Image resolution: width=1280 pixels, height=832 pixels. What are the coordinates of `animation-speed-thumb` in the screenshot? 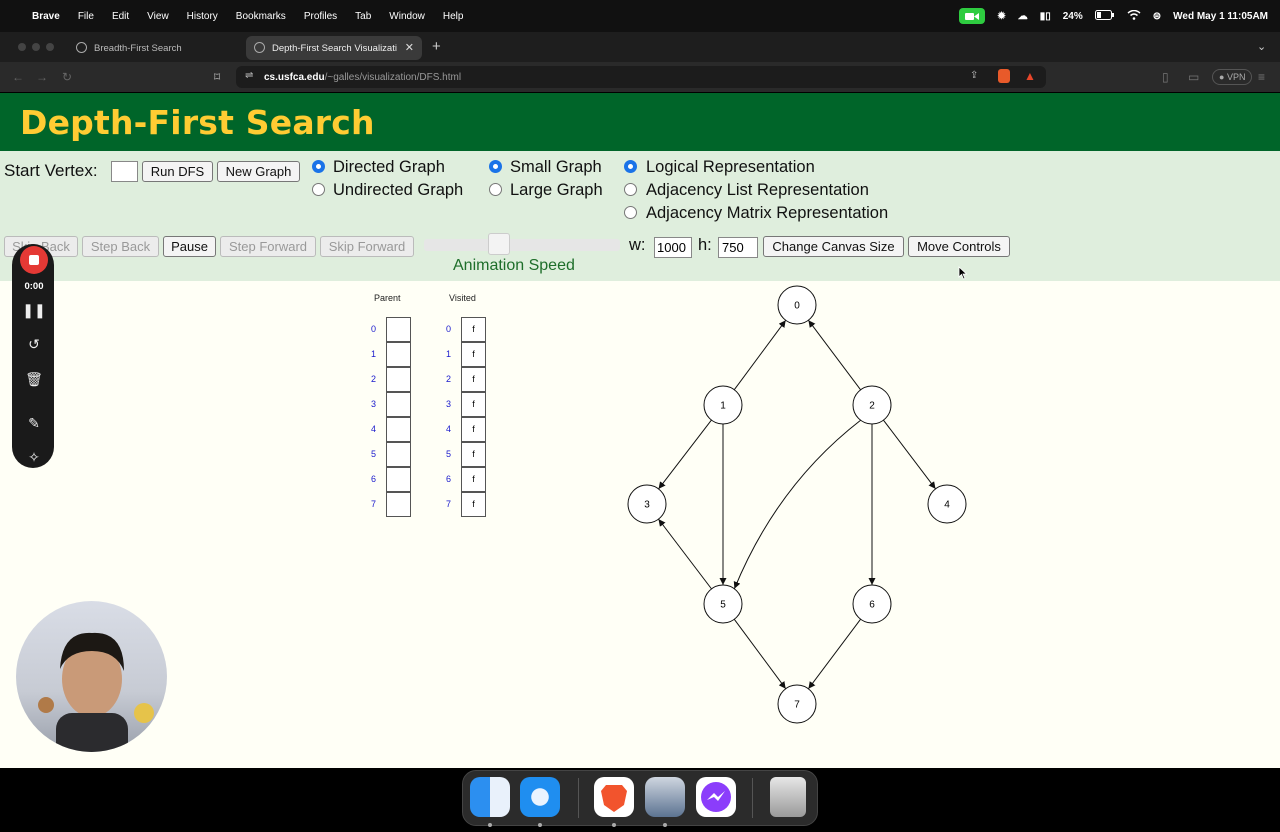 It's located at (499, 244).